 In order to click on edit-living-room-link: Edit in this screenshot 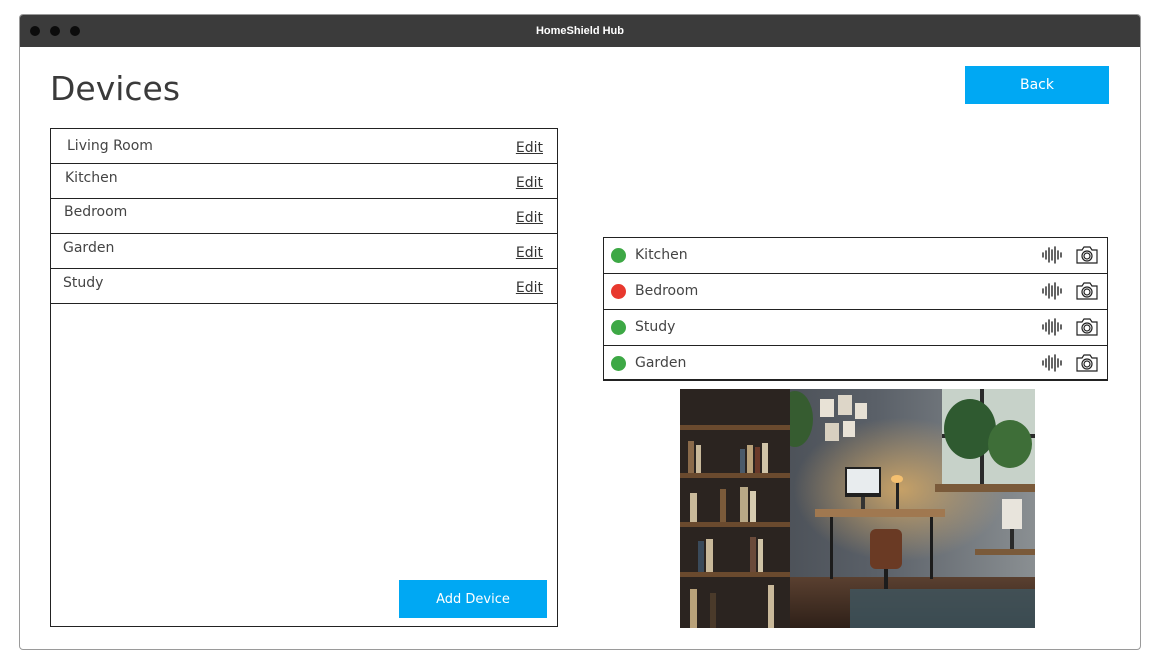, I will do `click(529, 148)`.